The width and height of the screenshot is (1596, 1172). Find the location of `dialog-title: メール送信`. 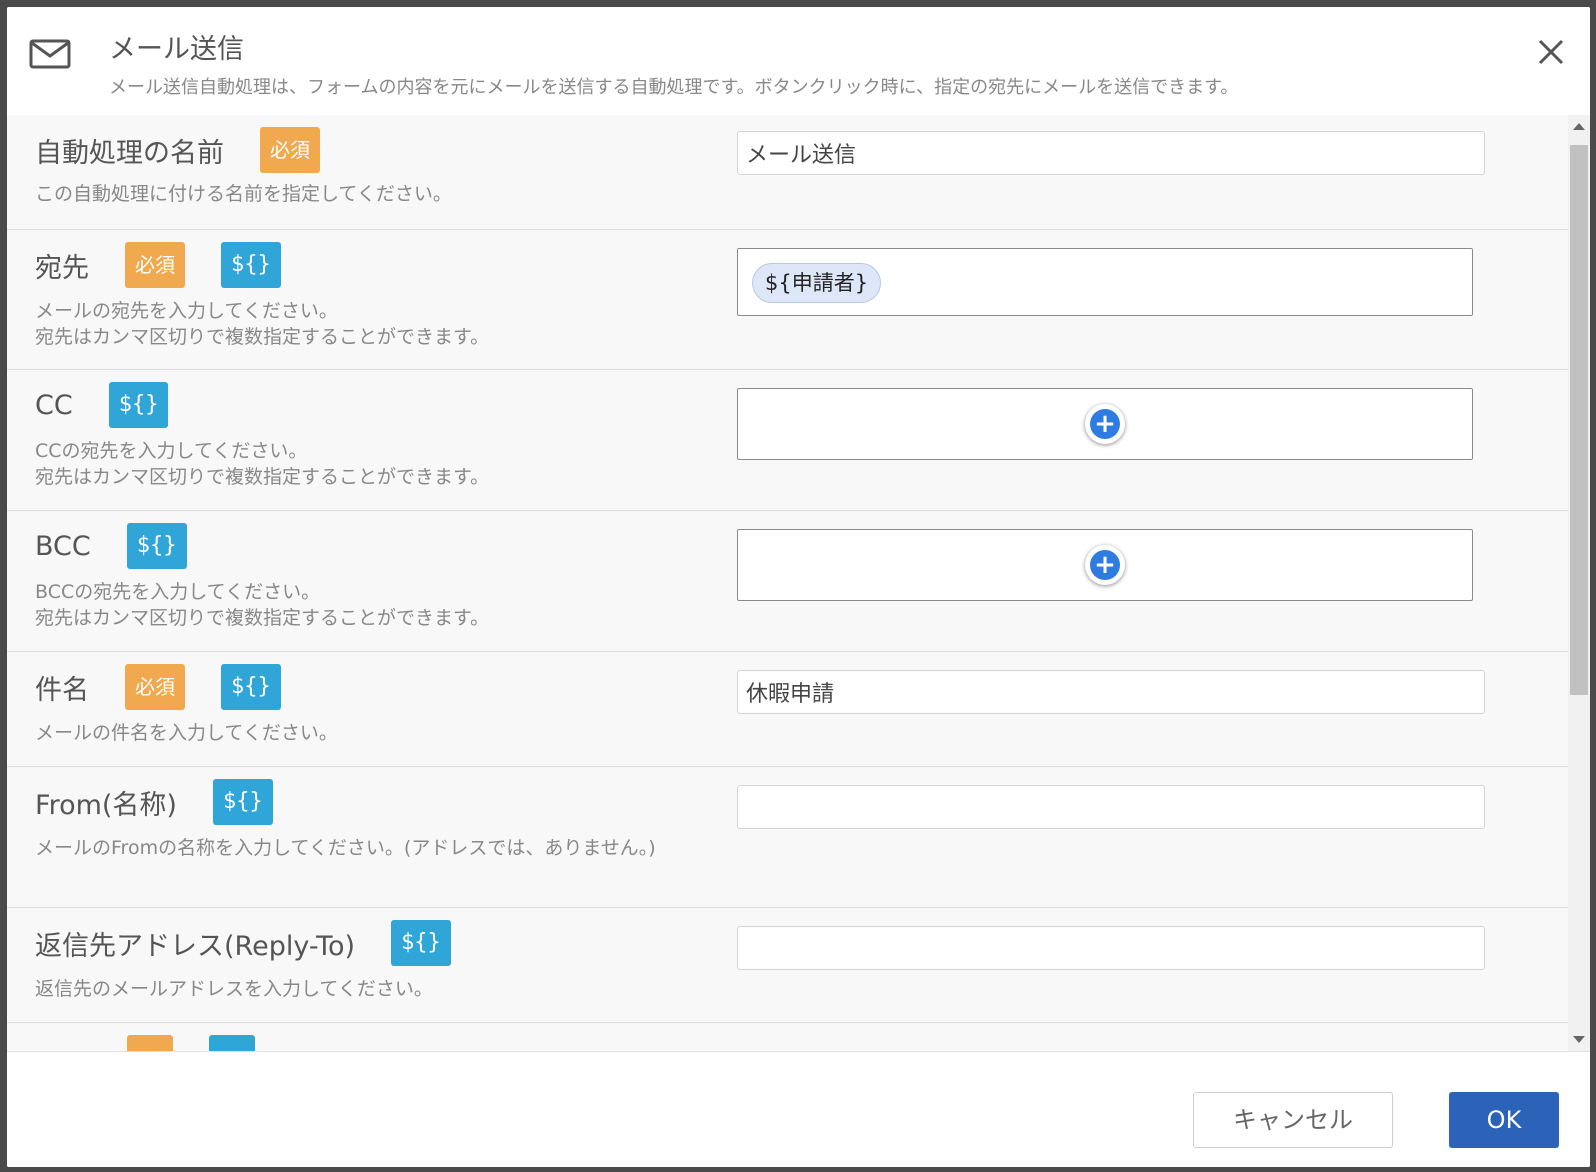

dialog-title: メール送信 is located at coordinates (176, 49).